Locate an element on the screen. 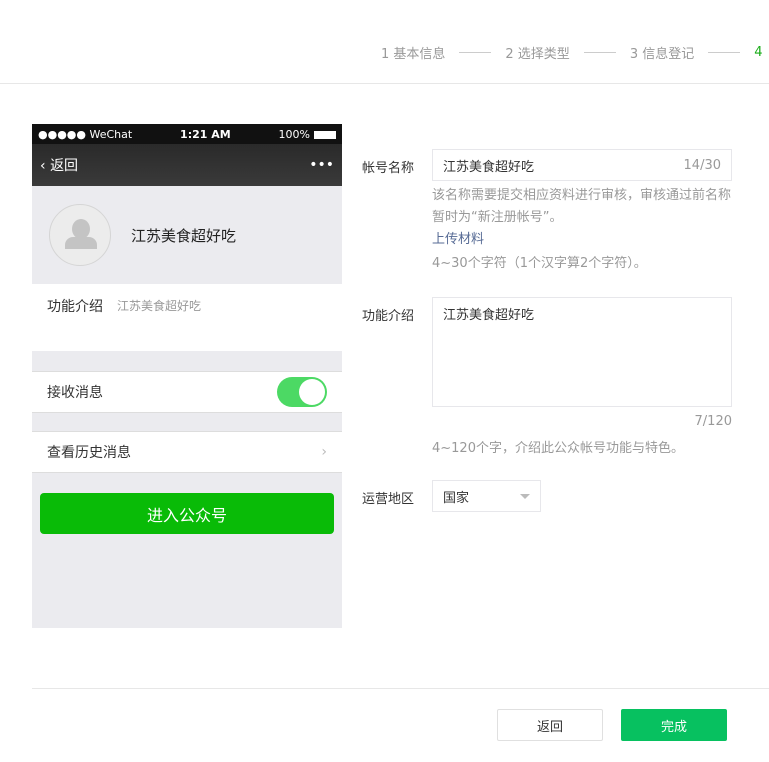  chevron-right-icon: › is located at coordinates (324, 452).